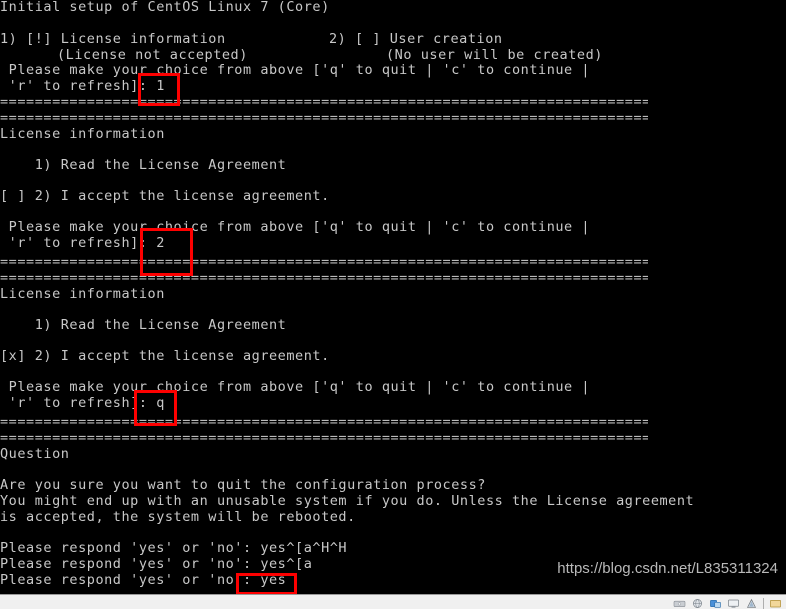 Image resolution: width=786 pixels, height=609 pixels. I want to click on question-header: Question, so click(35, 454).